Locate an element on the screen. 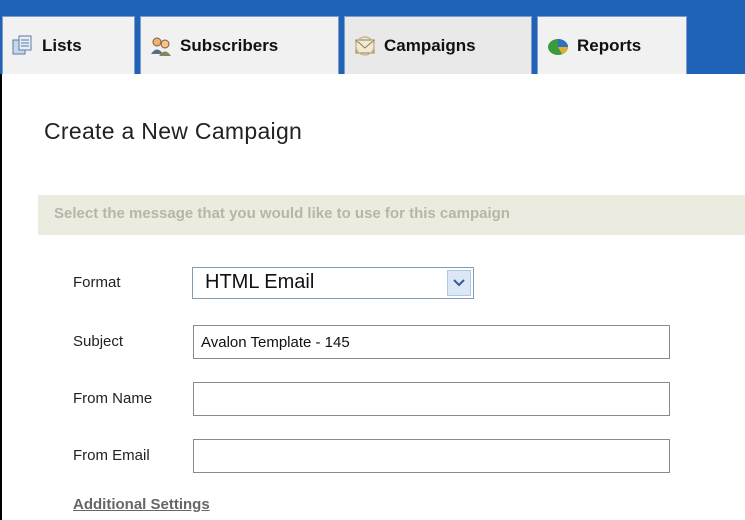 The width and height of the screenshot is (745, 520). format-label: Format is located at coordinates (97, 282).